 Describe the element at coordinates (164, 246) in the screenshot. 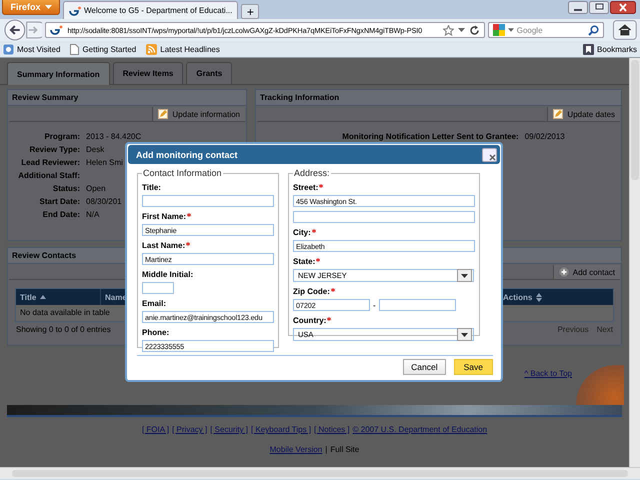

I see `field-label: Last Name:` at that location.